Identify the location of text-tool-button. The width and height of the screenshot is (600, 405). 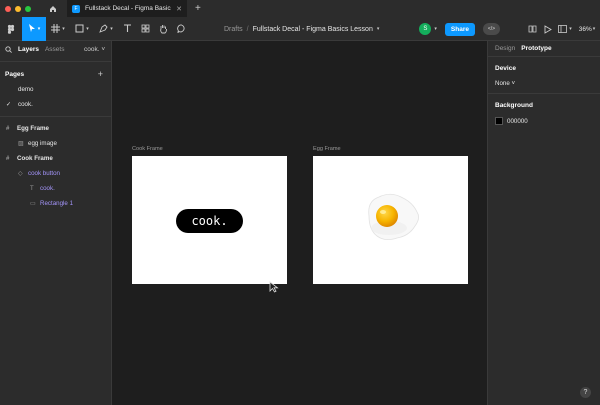
(127, 29).